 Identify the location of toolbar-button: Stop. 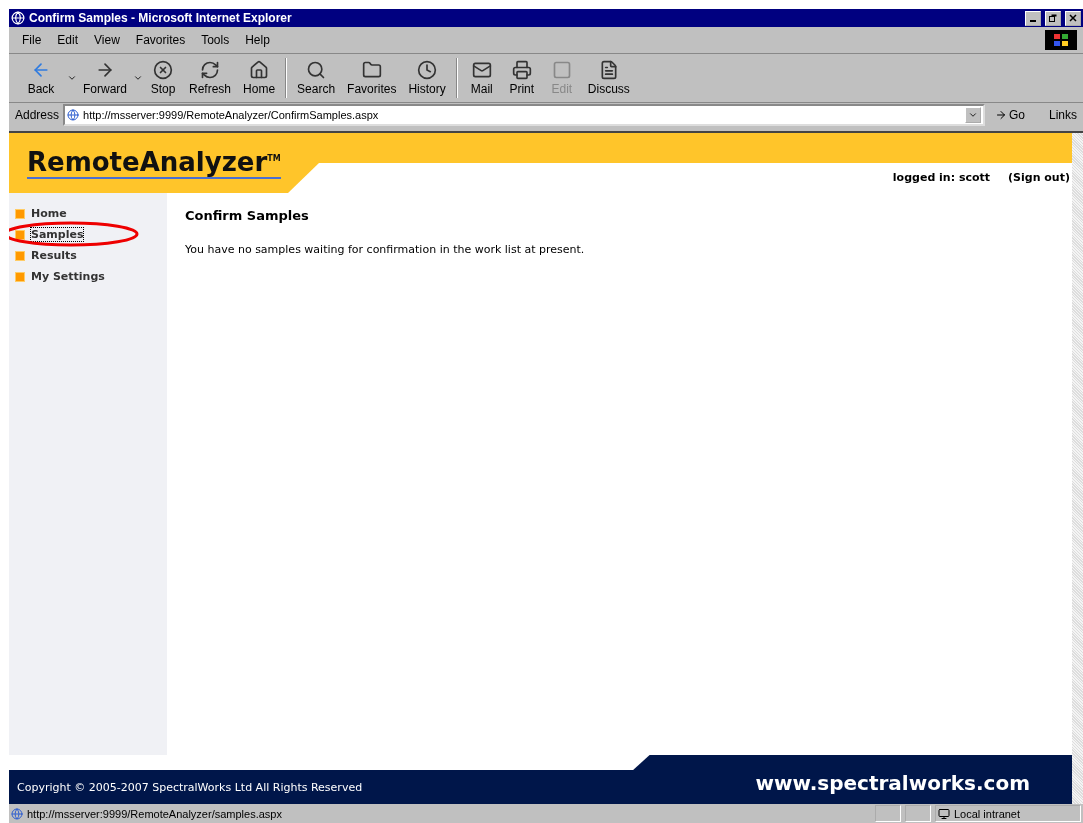
(163, 78).